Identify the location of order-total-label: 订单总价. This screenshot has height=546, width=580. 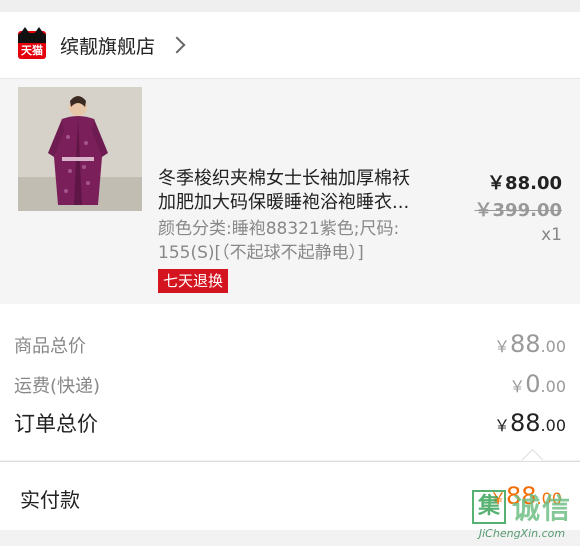
(56, 424).